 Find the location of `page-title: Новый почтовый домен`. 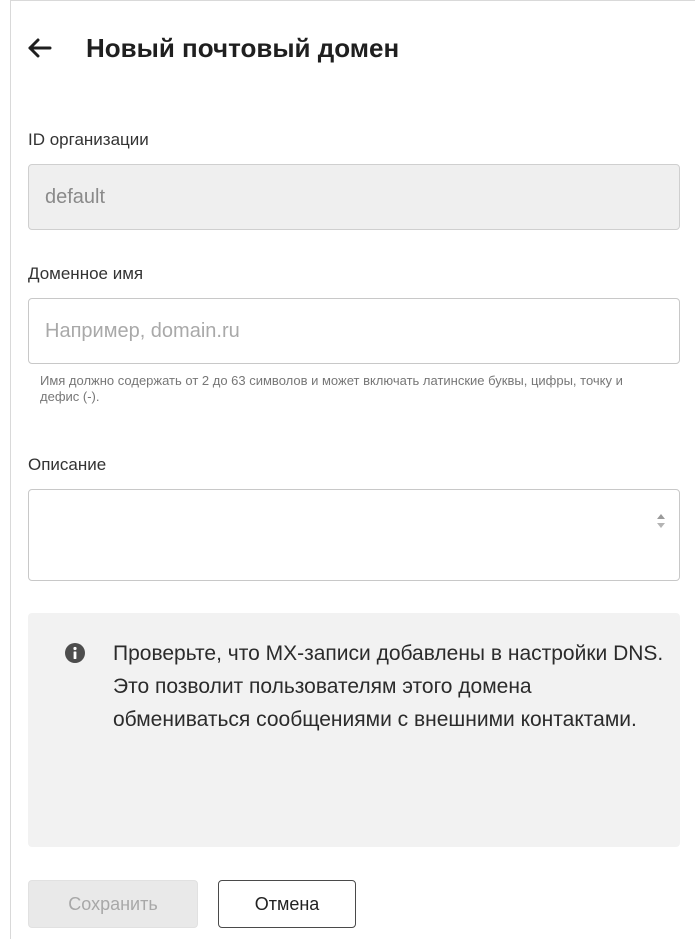

page-title: Новый почтовый домен is located at coordinates (243, 47).